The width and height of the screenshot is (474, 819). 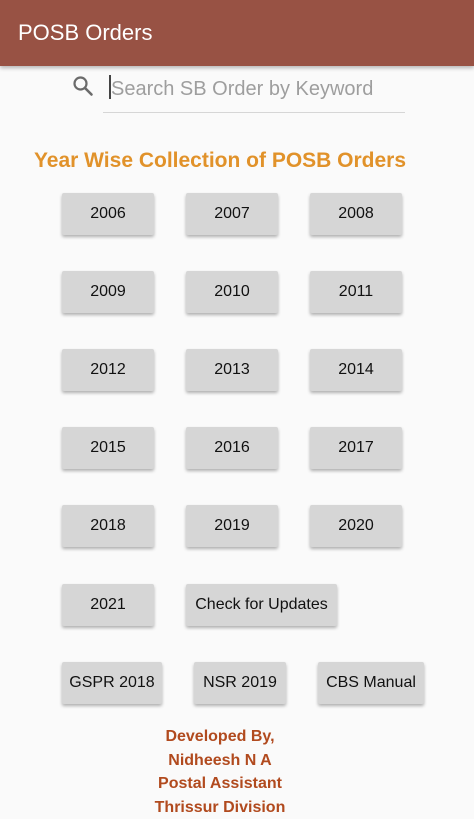 I want to click on year-button-2010: 2010, so click(x=232, y=292).